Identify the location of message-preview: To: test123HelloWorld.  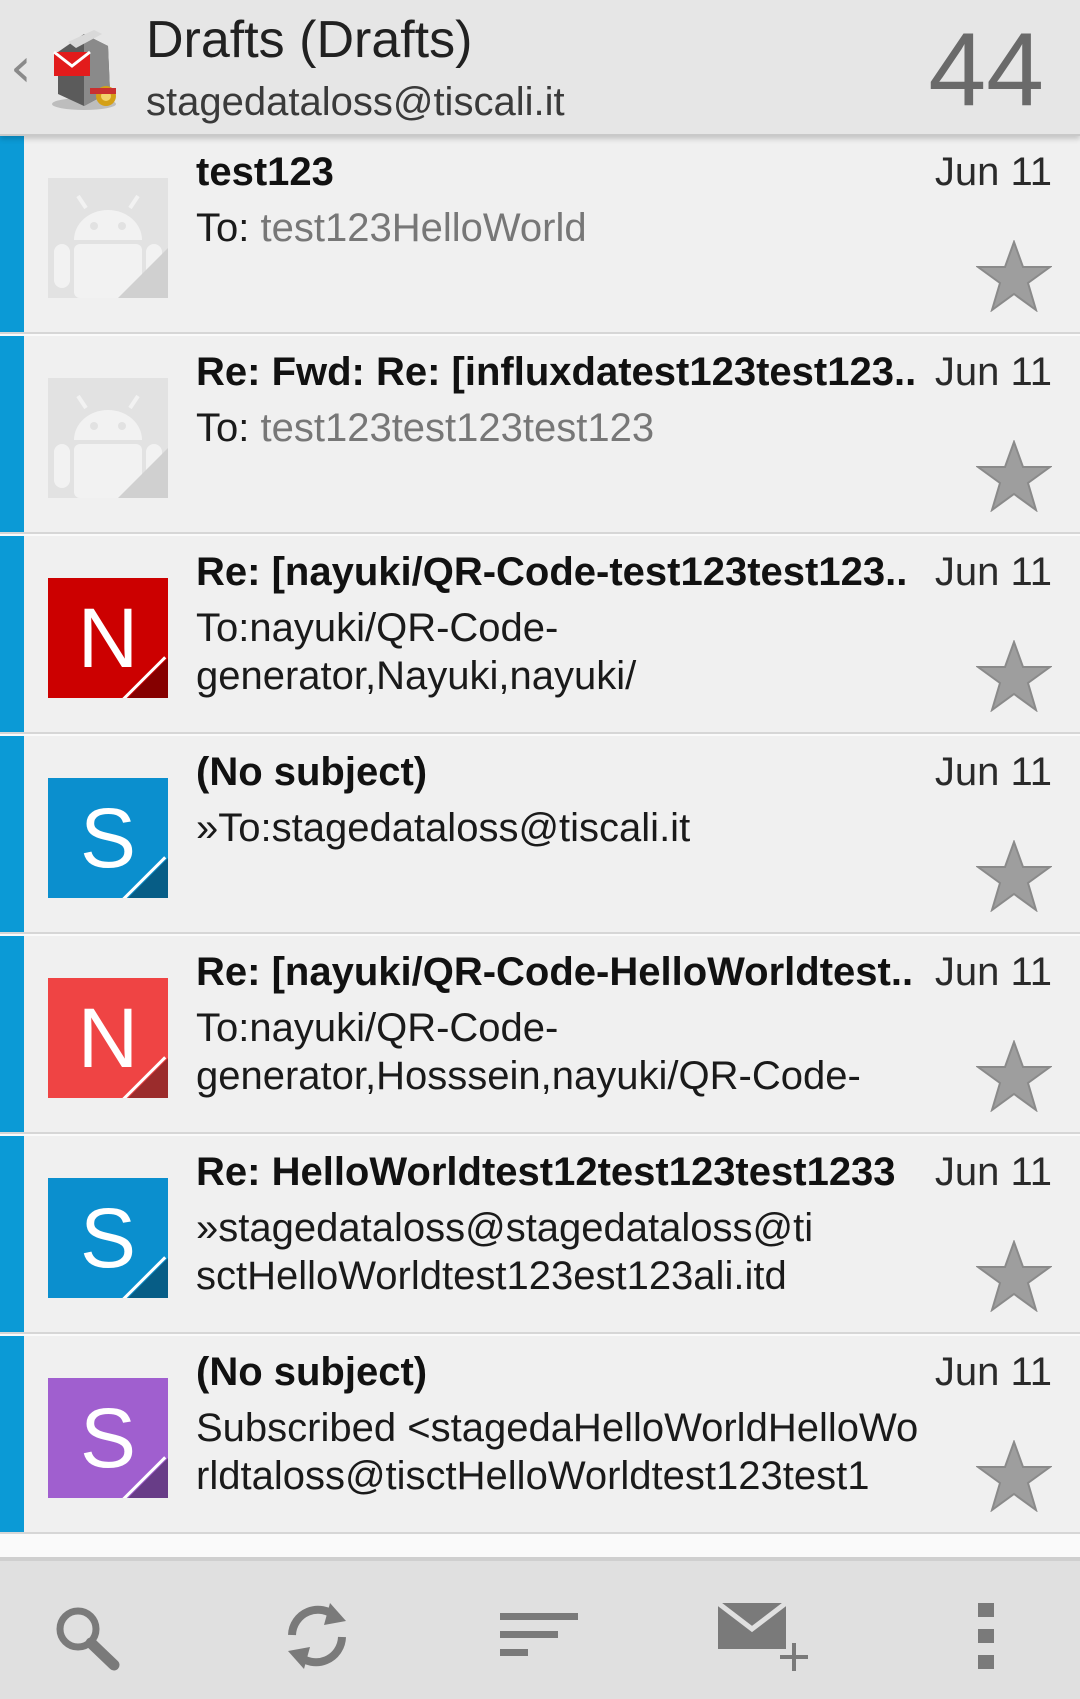
(576, 228).